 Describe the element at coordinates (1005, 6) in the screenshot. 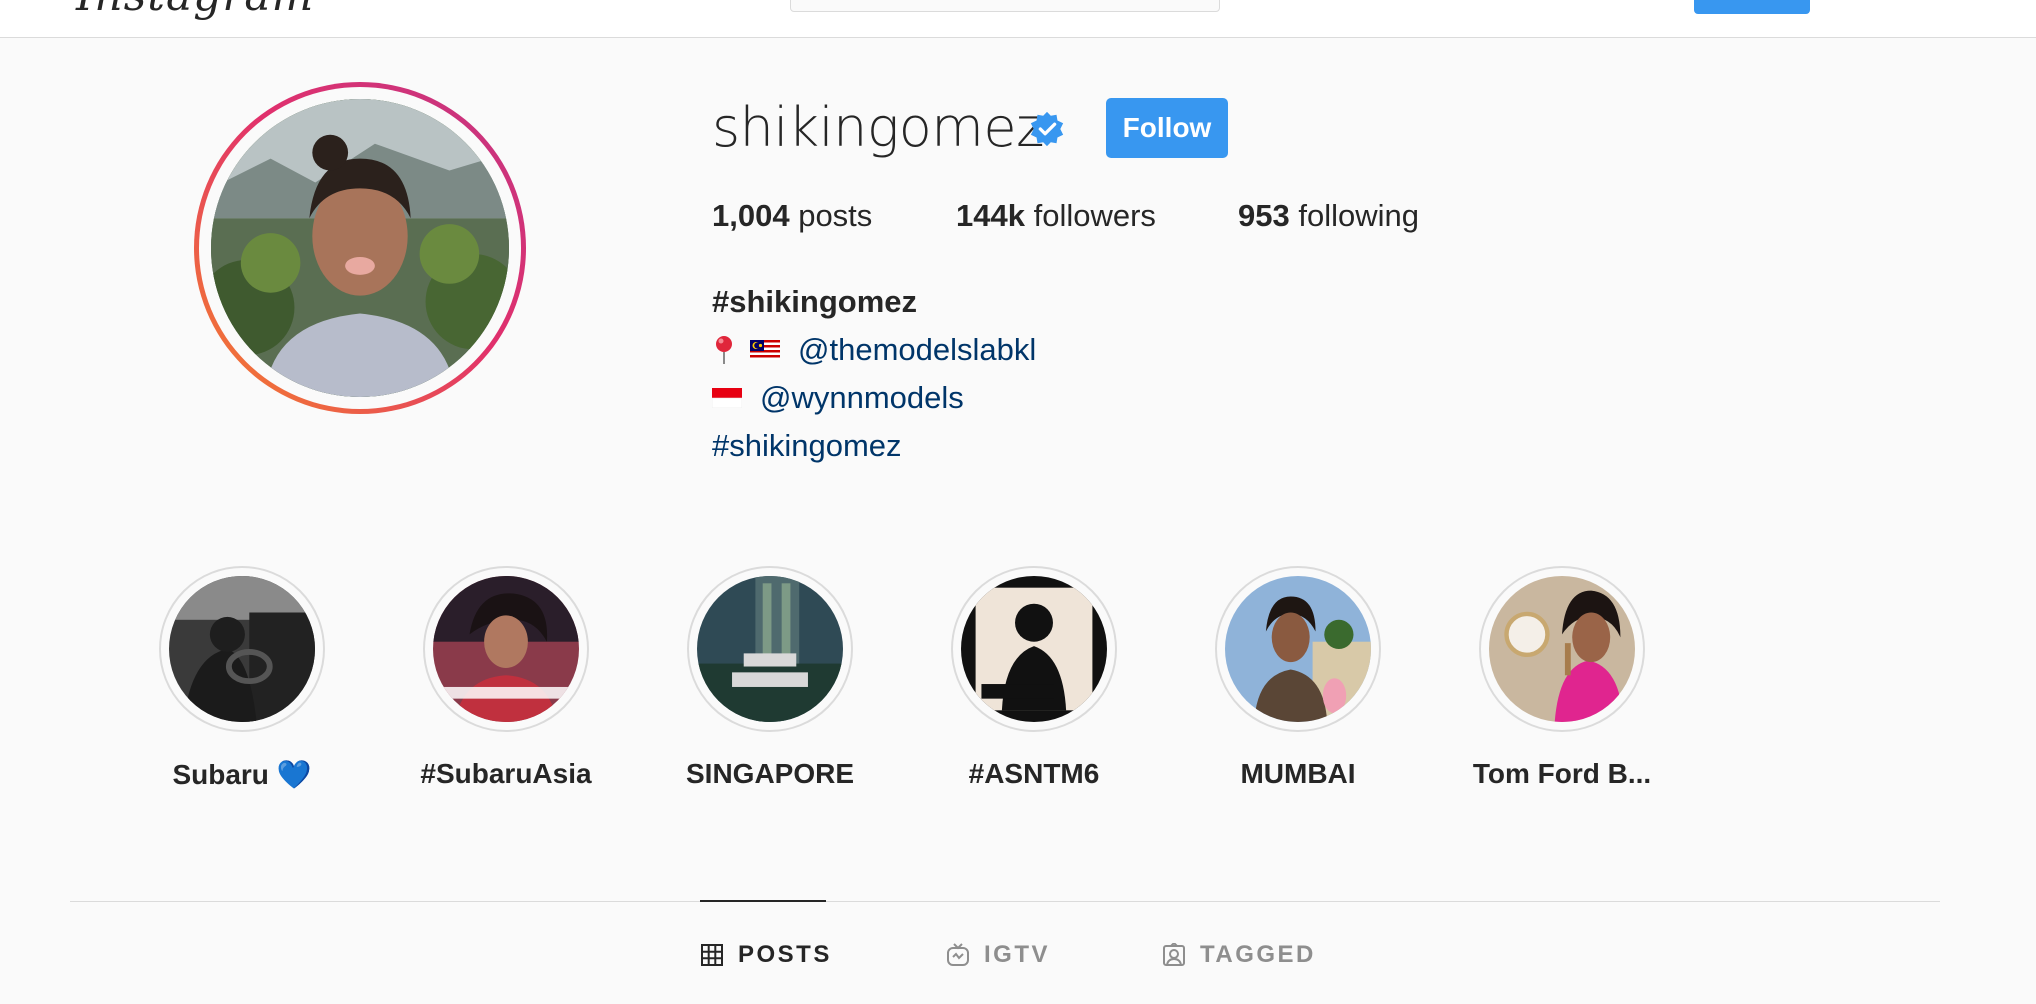

I see `search-input` at that location.